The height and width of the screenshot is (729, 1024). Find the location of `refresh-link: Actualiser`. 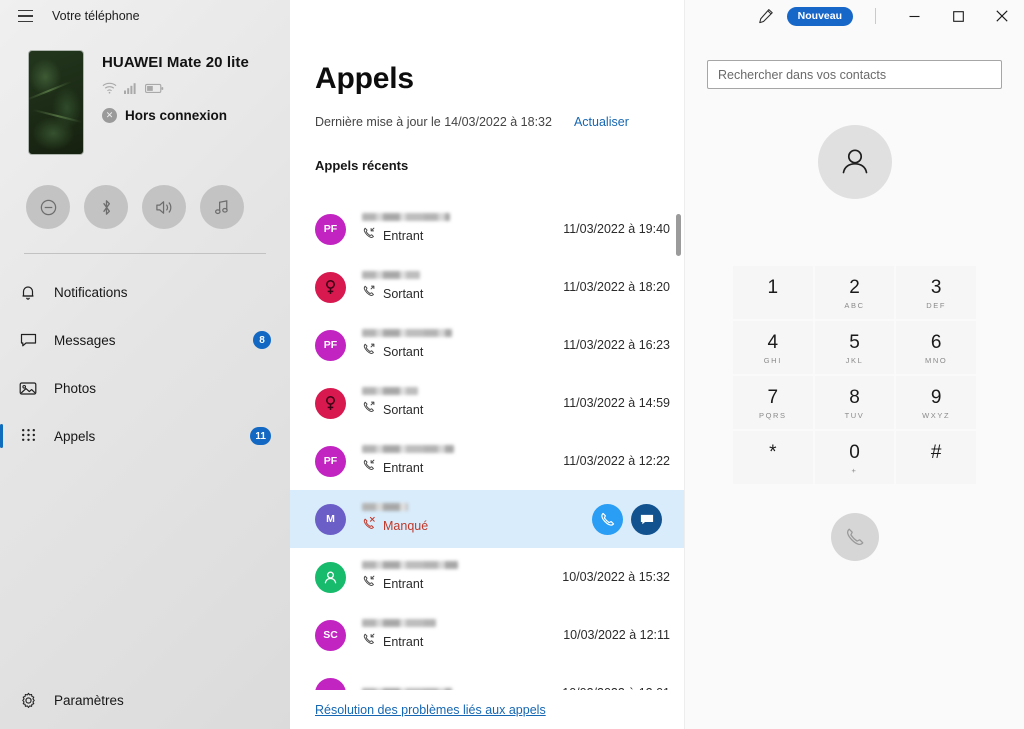

refresh-link: Actualiser is located at coordinates (601, 122).